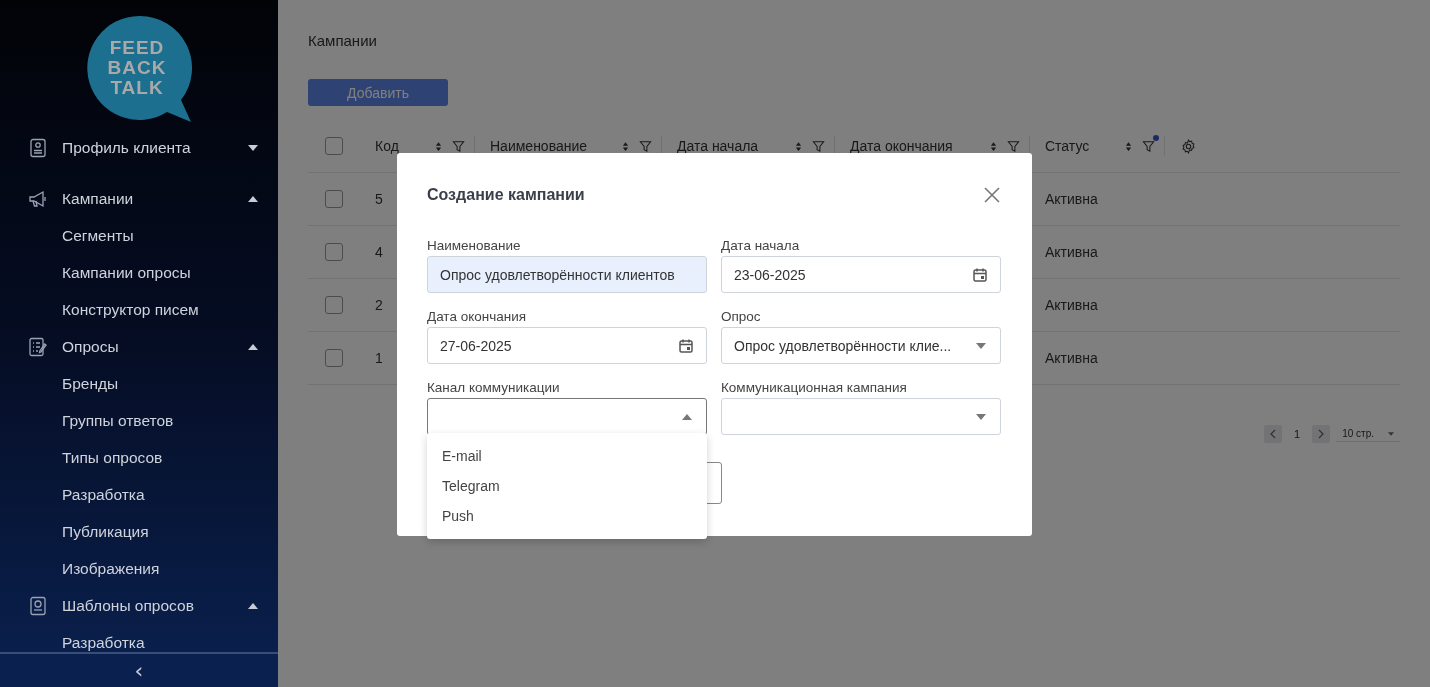 The image size is (1430, 687). I want to click on dropdown-option: Push, so click(567, 516).